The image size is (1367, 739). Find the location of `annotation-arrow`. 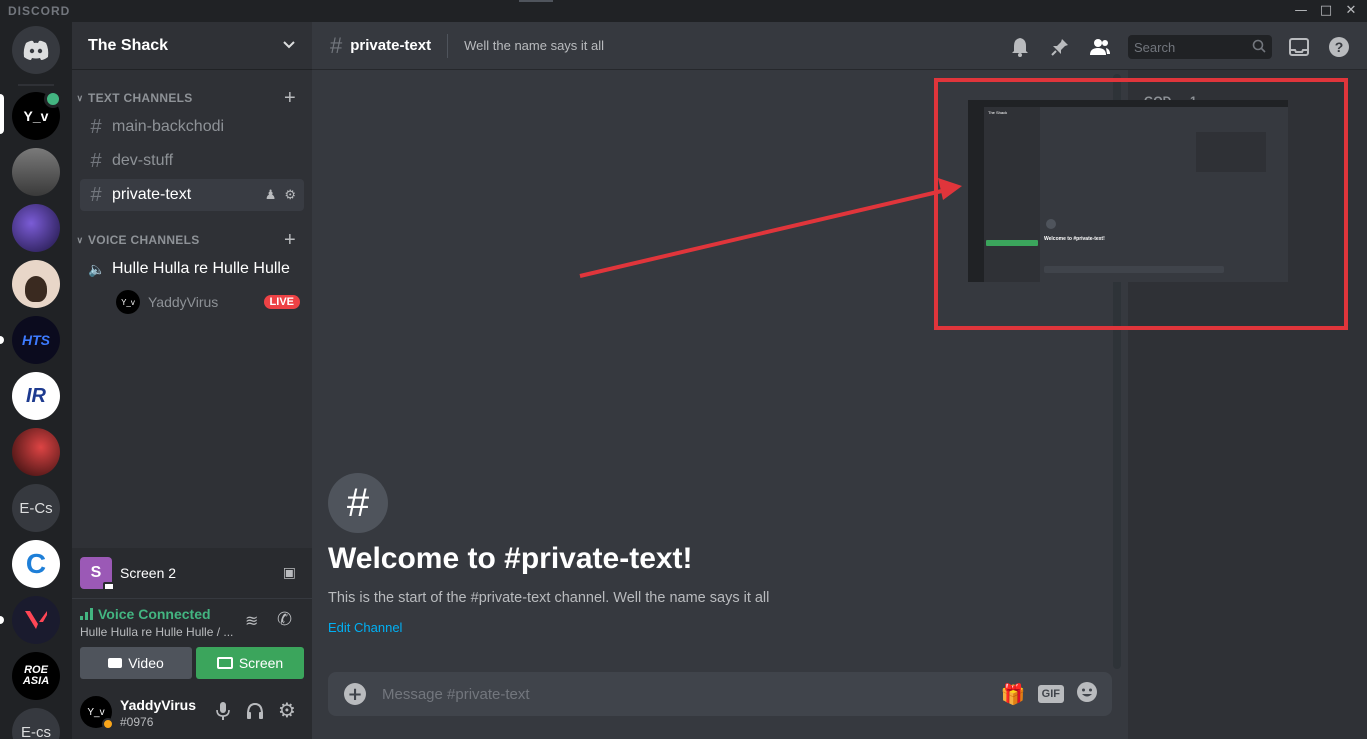

annotation-arrow is located at coordinates (770, 228).